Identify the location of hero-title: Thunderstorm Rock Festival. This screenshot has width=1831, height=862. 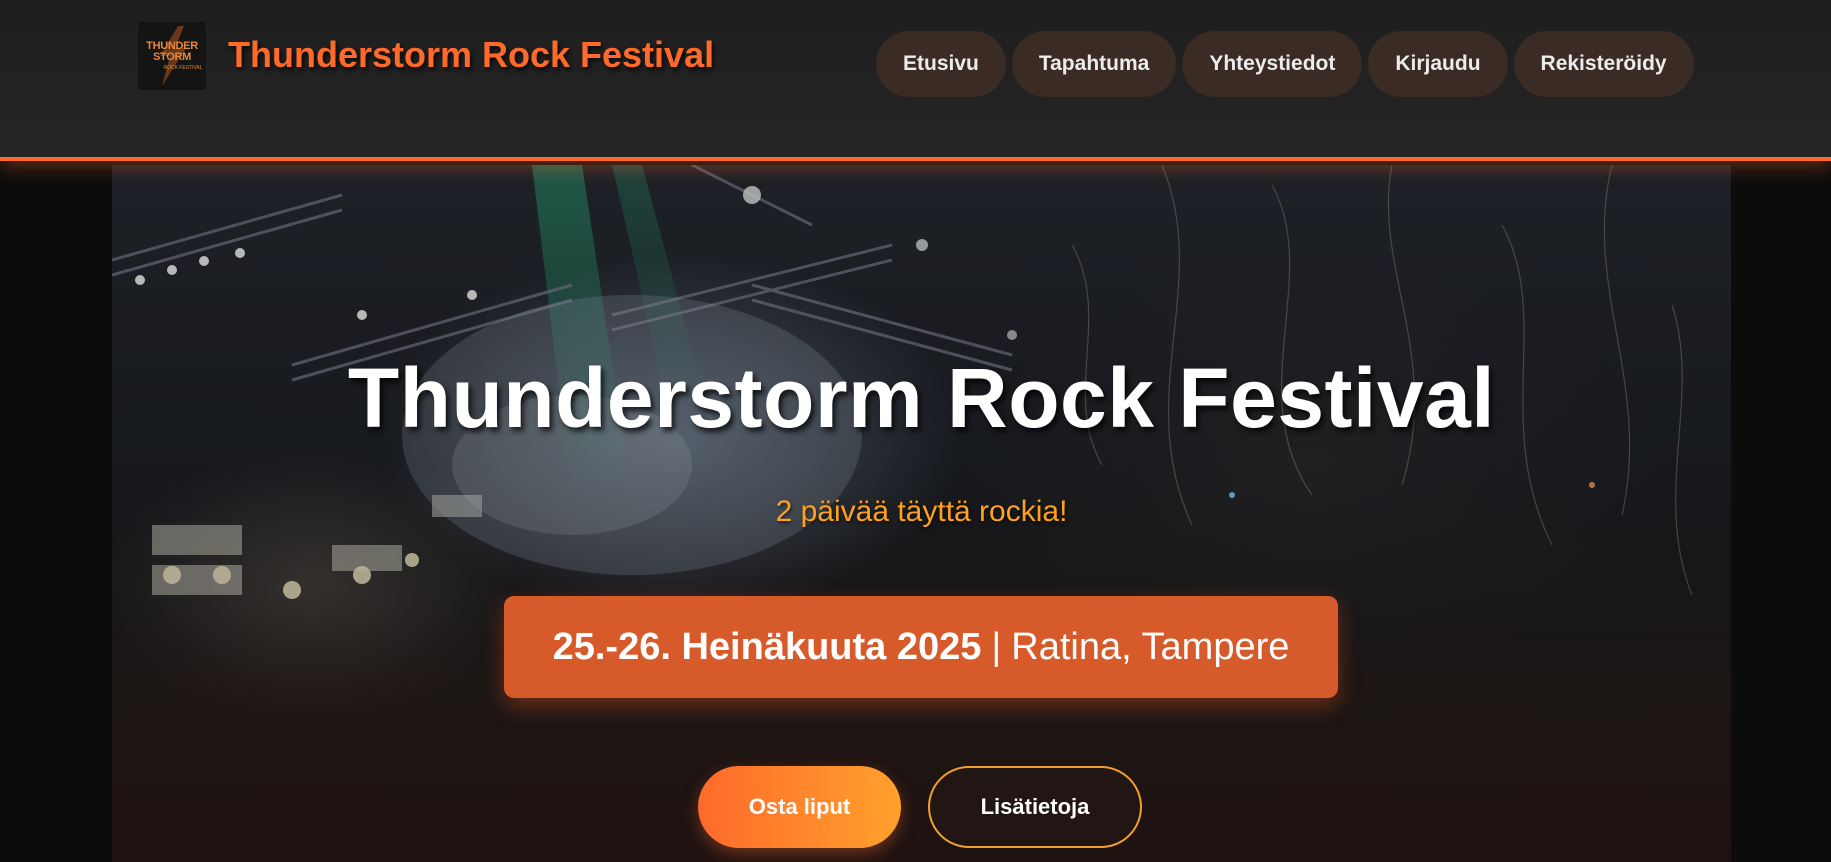
(921, 398).